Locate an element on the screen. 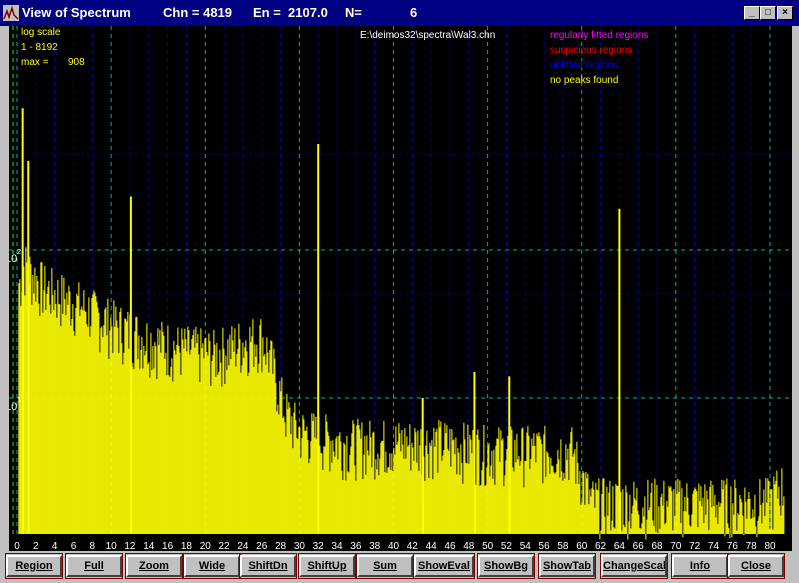  x-tick-label: 48 is located at coordinates (469, 546).